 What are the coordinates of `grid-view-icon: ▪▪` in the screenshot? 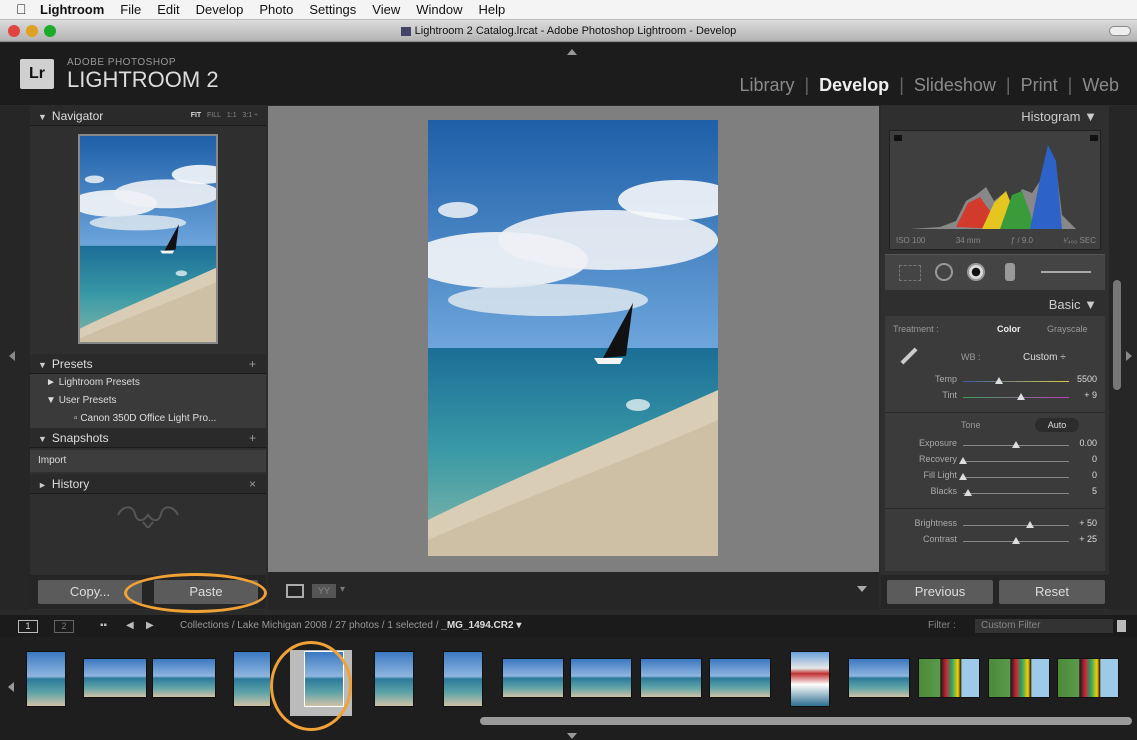 It's located at (103, 626).